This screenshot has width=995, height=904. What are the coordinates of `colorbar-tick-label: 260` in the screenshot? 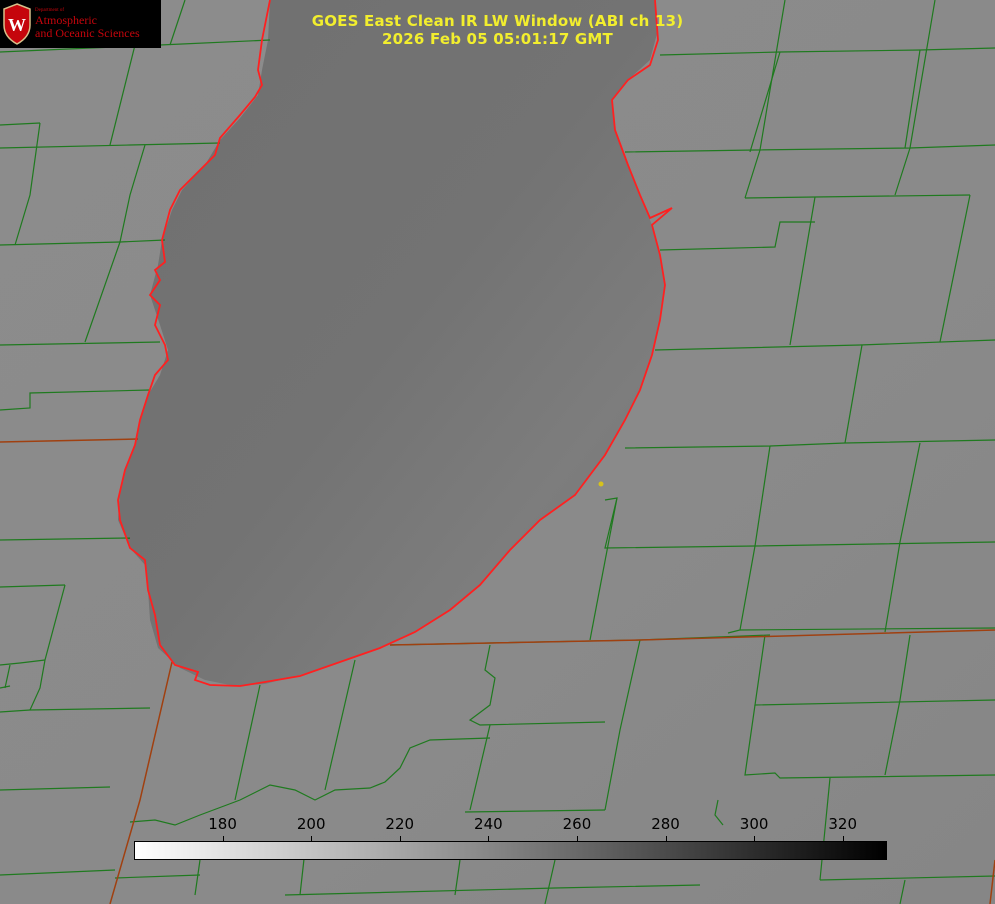 It's located at (577, 824).